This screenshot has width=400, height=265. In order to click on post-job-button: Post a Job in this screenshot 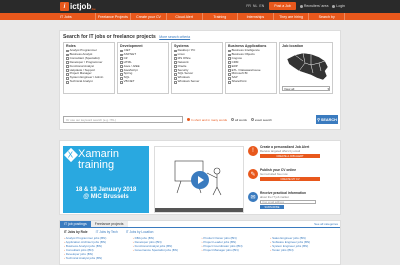, I will do `click(282, 6)`.